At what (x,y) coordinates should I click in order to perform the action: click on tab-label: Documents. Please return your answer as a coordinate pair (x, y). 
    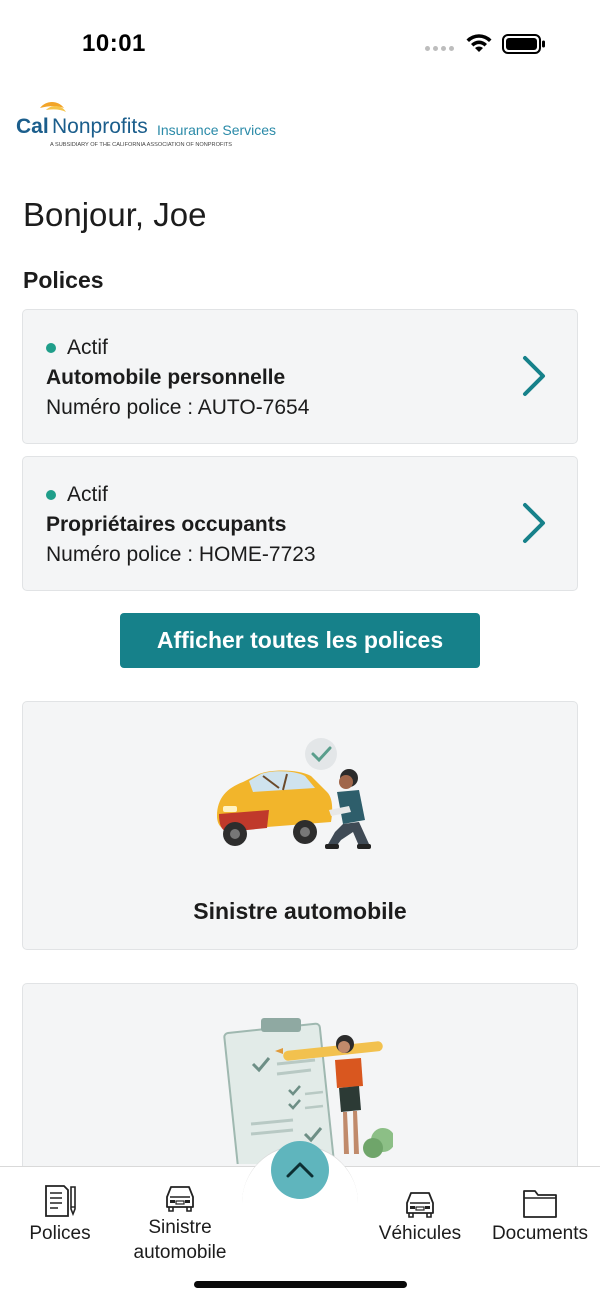
    Looking at the image, I should click on (540, 1233).